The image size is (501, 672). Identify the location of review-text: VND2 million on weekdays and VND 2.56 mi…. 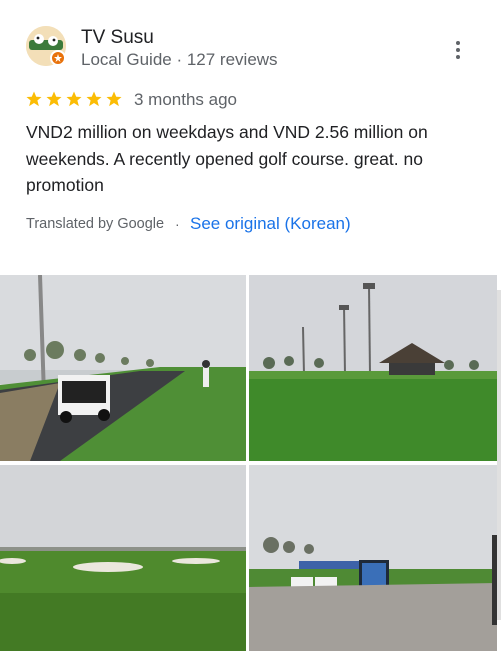
(227, 158).